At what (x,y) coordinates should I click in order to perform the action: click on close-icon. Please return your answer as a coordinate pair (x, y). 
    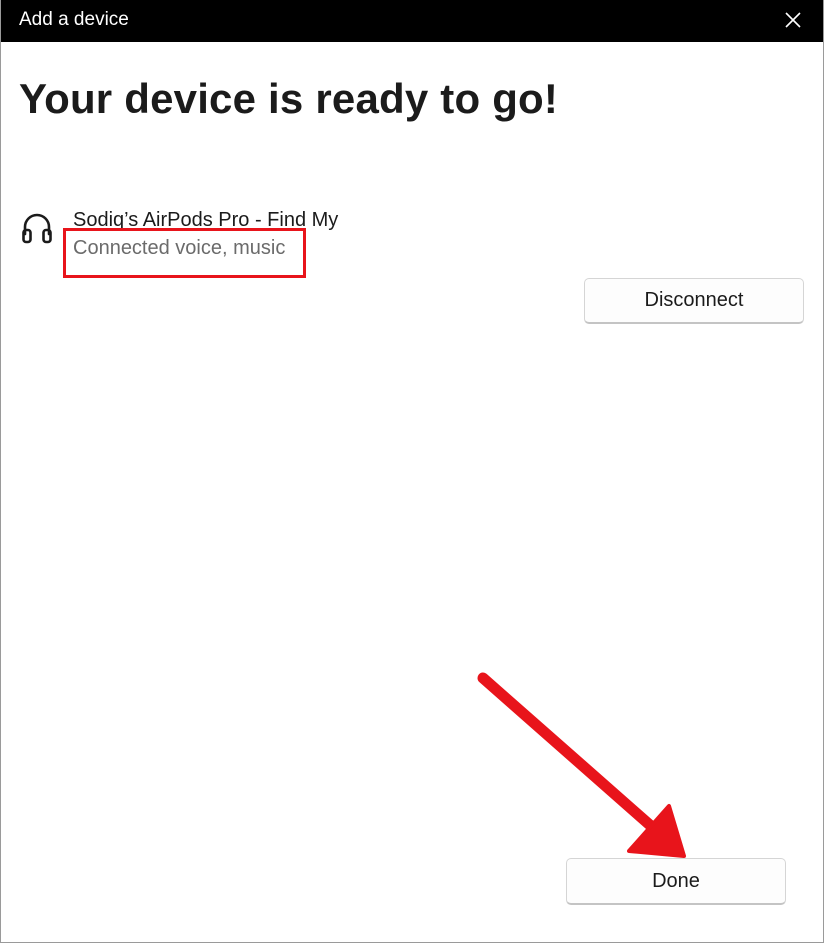
    Looking at the image, I should click on (793, 20).